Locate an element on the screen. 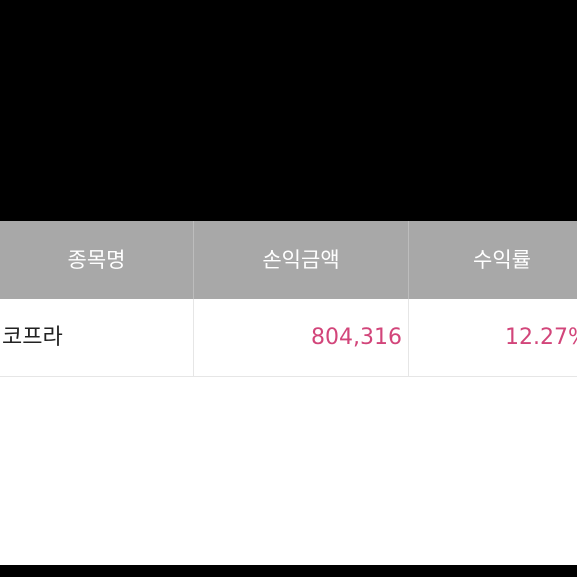 The height and width of the screenshot is (577, 577). bottom-black-area is located at coordinates (288, 571).